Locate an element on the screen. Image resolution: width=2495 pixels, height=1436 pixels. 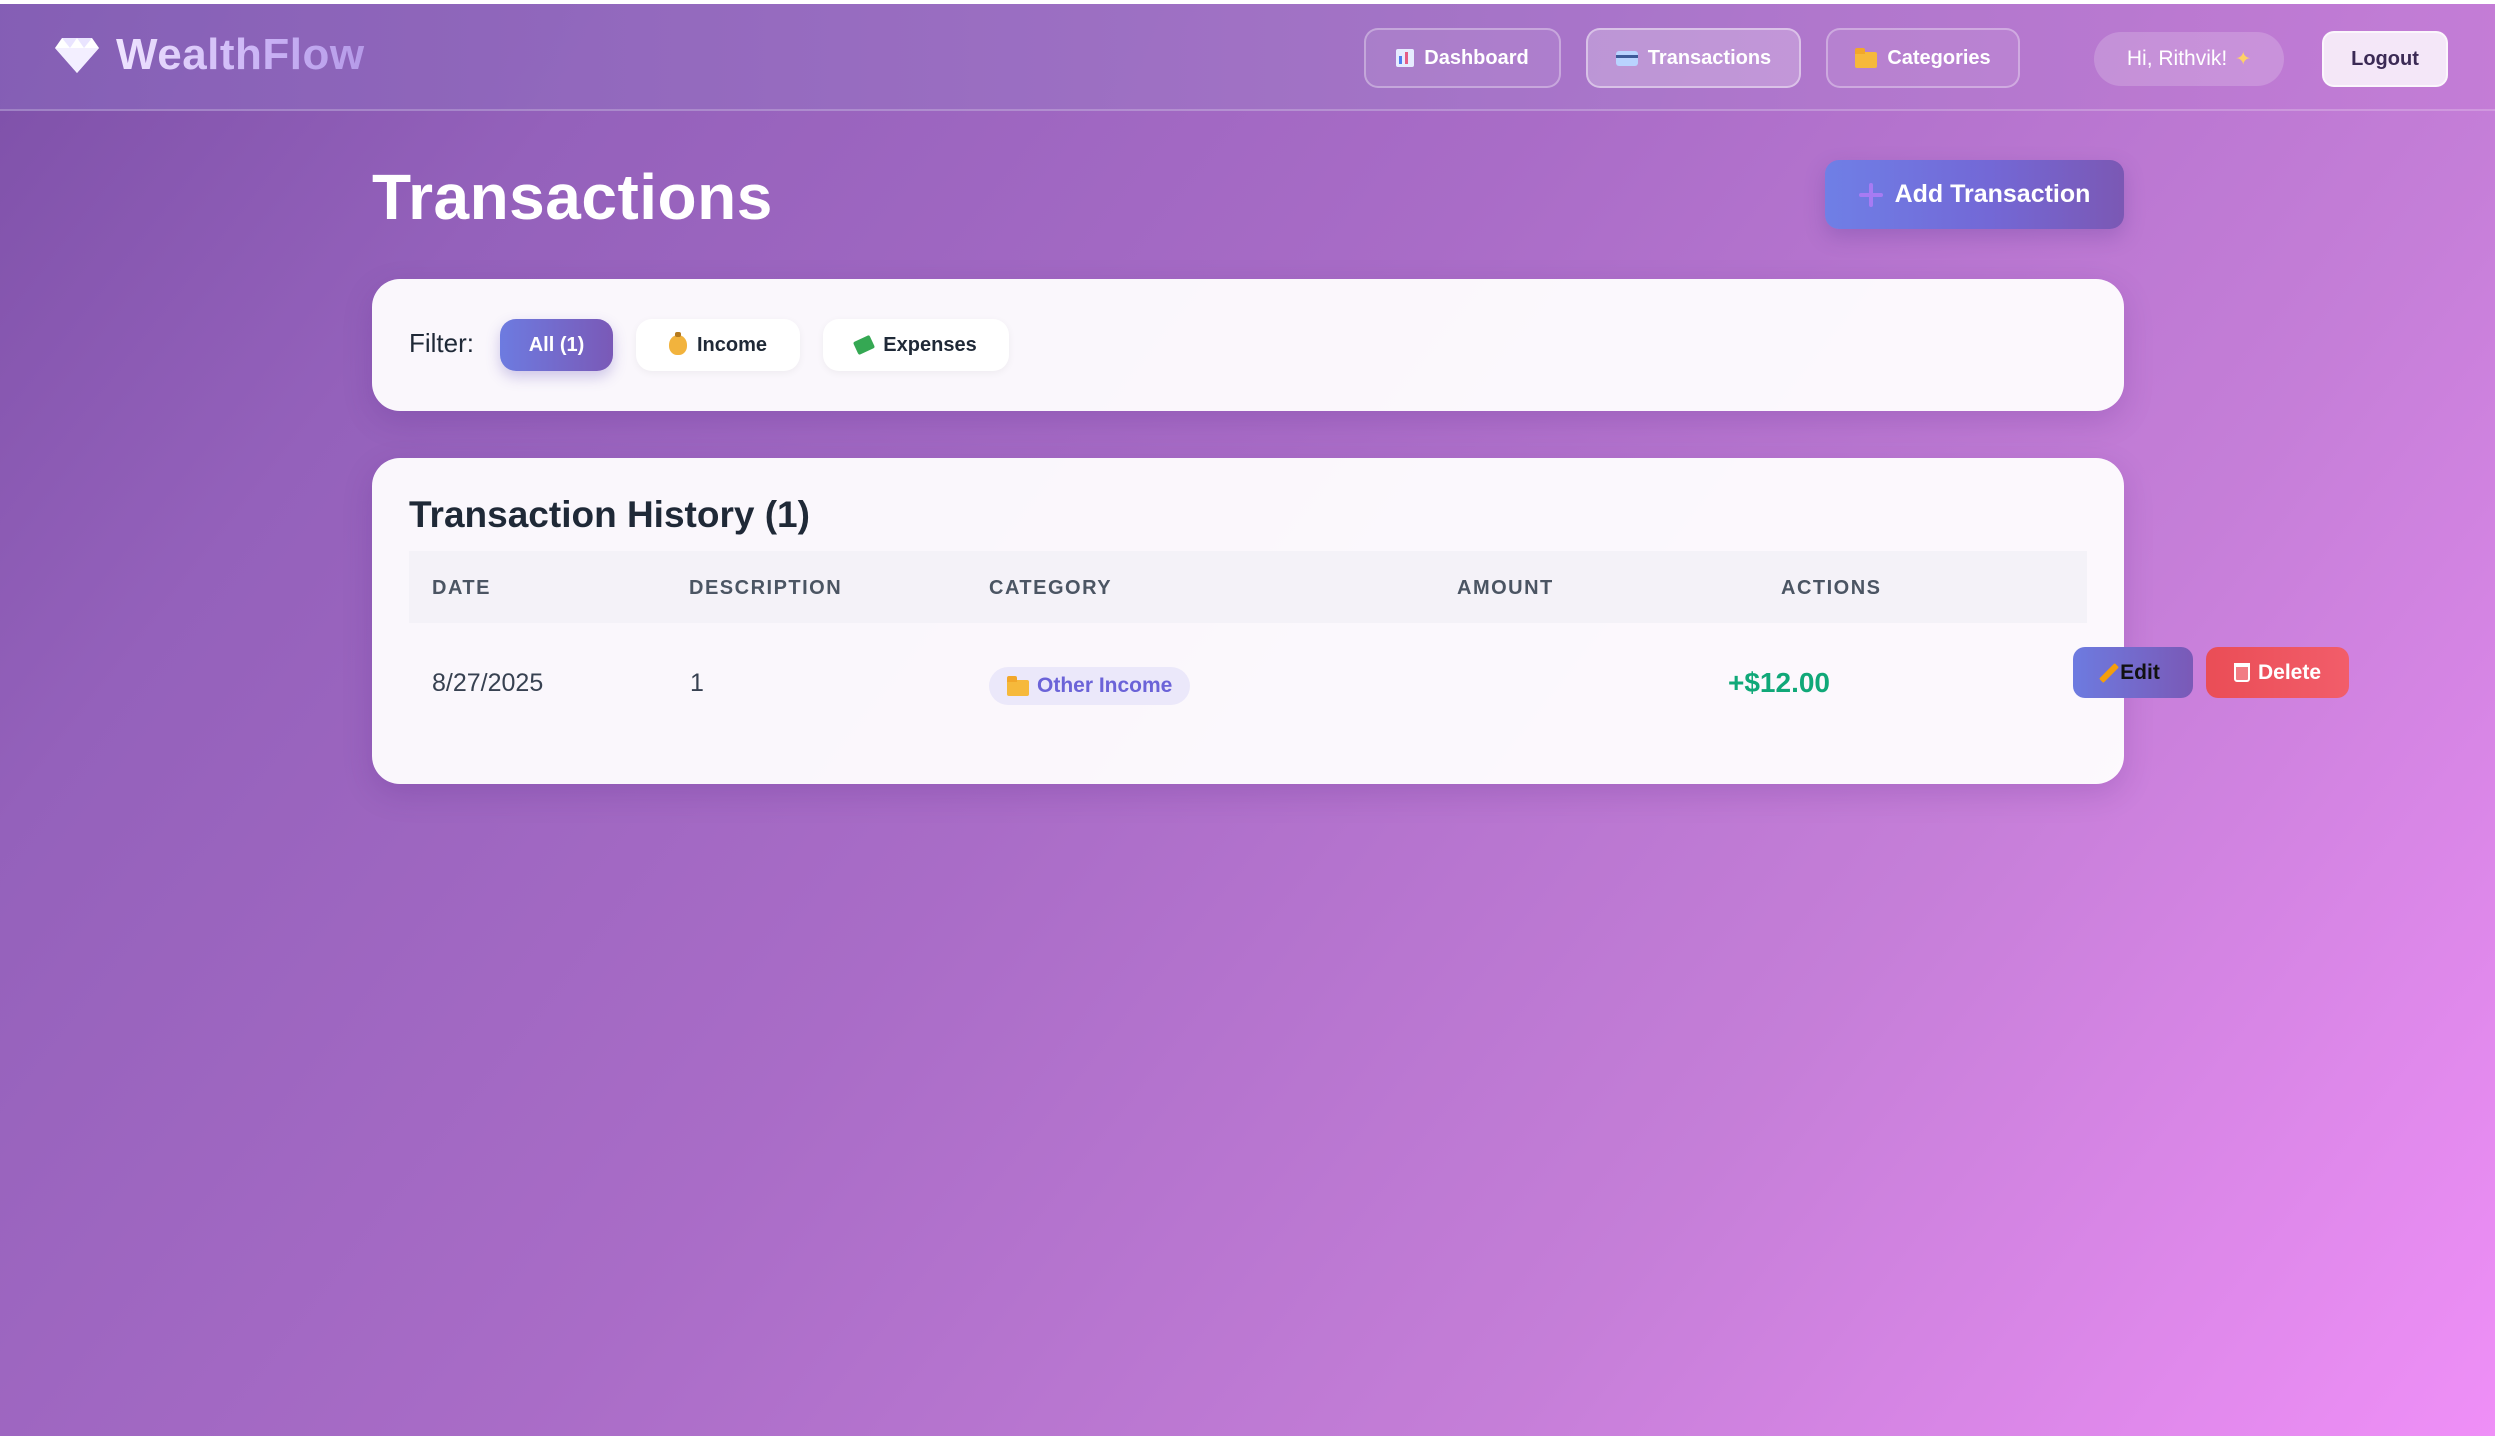
column-header-category: CATEGORY is located at coordinates (1051, 588).